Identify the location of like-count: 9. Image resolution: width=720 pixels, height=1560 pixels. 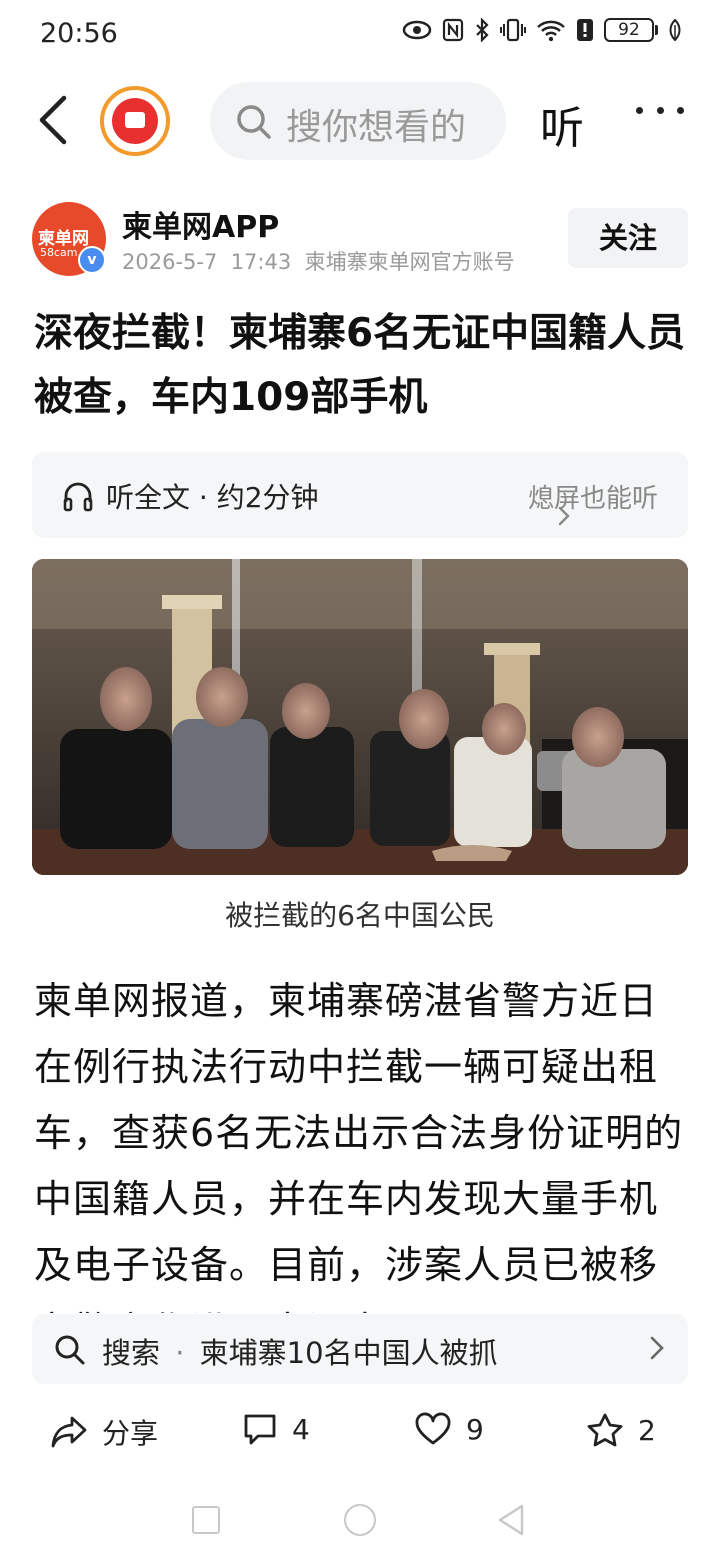
(475, 1429).